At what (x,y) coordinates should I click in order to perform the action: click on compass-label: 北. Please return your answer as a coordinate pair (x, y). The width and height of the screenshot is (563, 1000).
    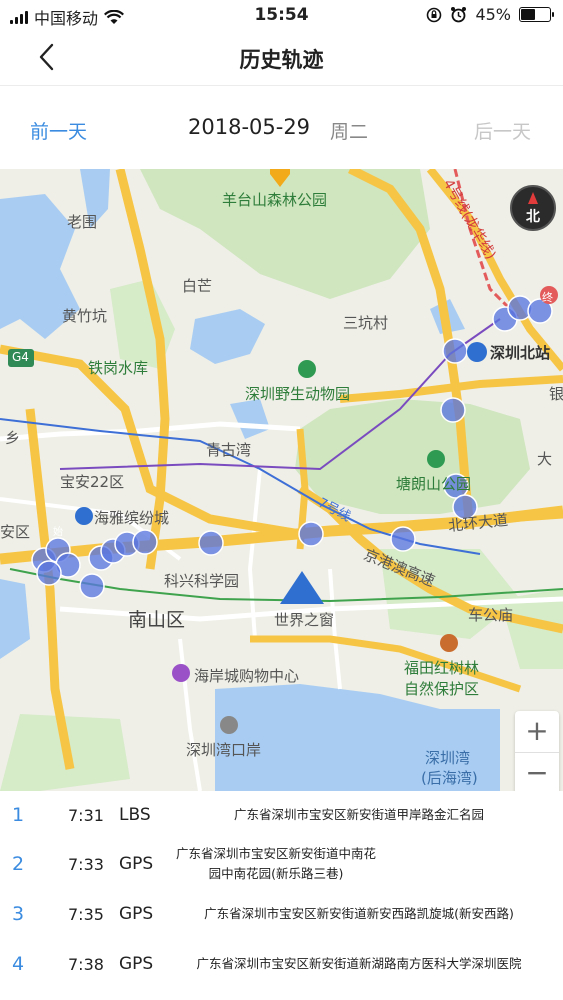
    Looking at the image, I should click on (533, 217).